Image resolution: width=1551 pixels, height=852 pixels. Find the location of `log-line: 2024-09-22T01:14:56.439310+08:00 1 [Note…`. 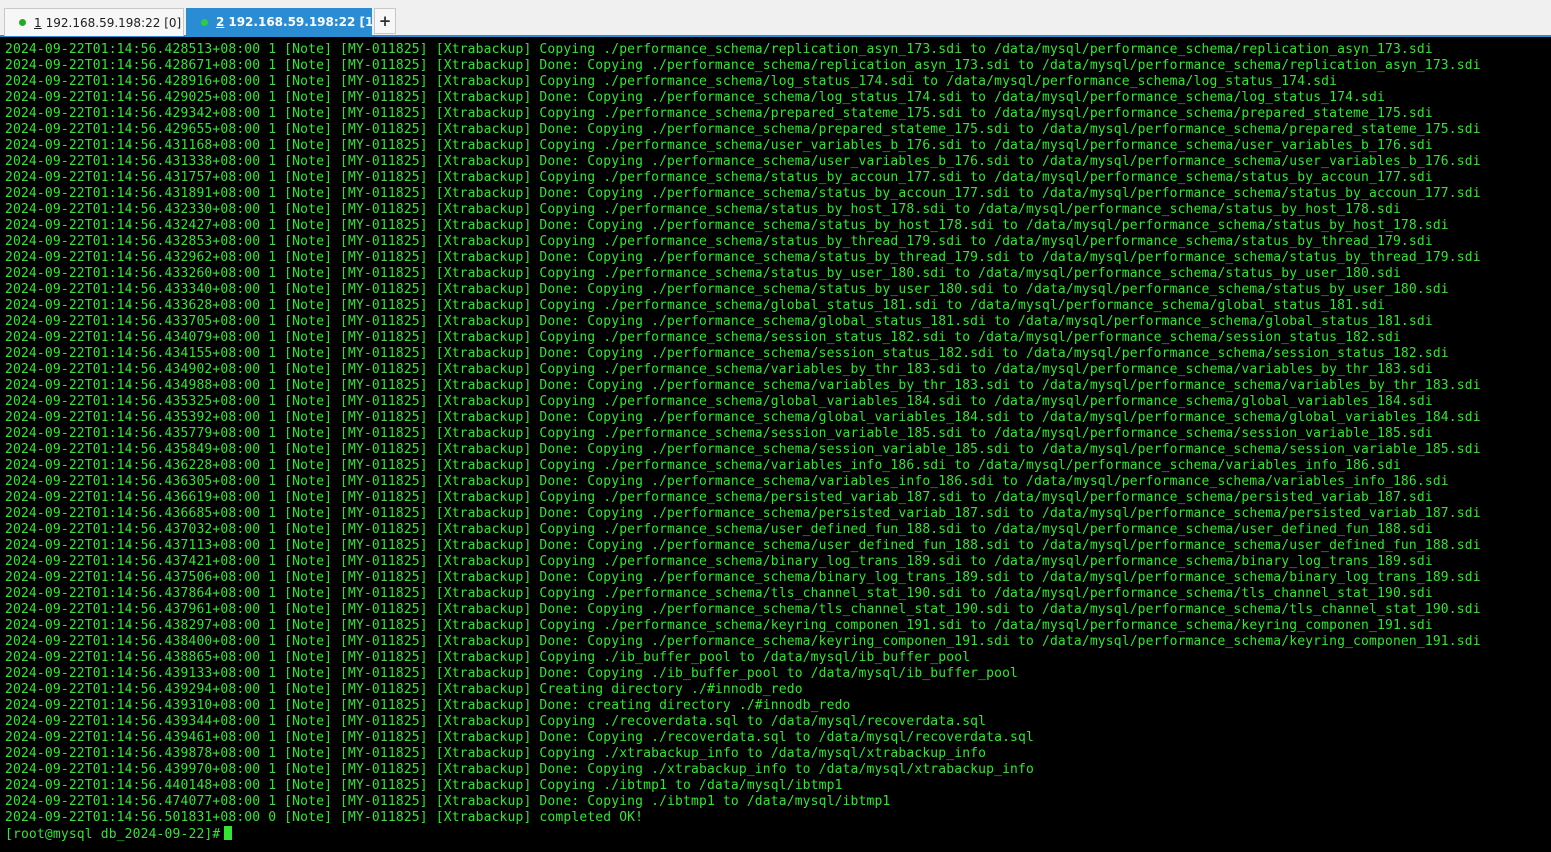

log-line: 2024-09-22T01:14:56.439310+08:00 1 [Note… is located at coordinates (428, 705).